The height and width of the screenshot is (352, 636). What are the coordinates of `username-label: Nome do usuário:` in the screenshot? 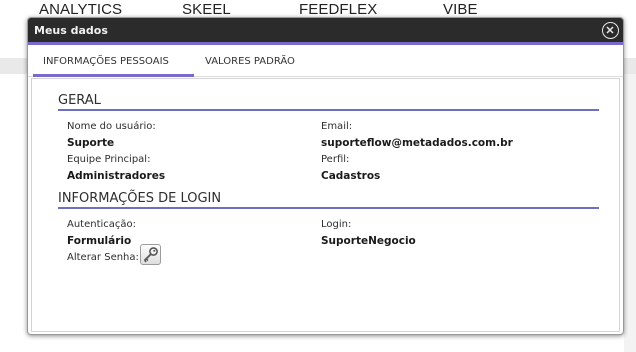 It's located at (111, 126).